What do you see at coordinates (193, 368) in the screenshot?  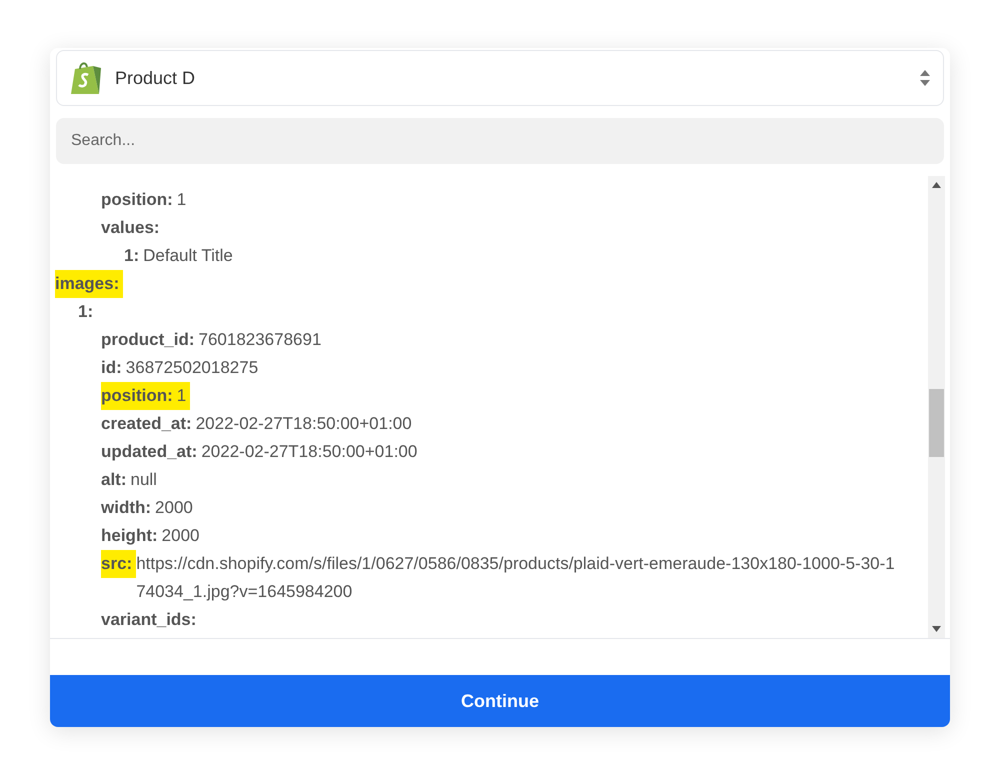 I see `field-value: 36872502018275` at bounding box center [193, 368].